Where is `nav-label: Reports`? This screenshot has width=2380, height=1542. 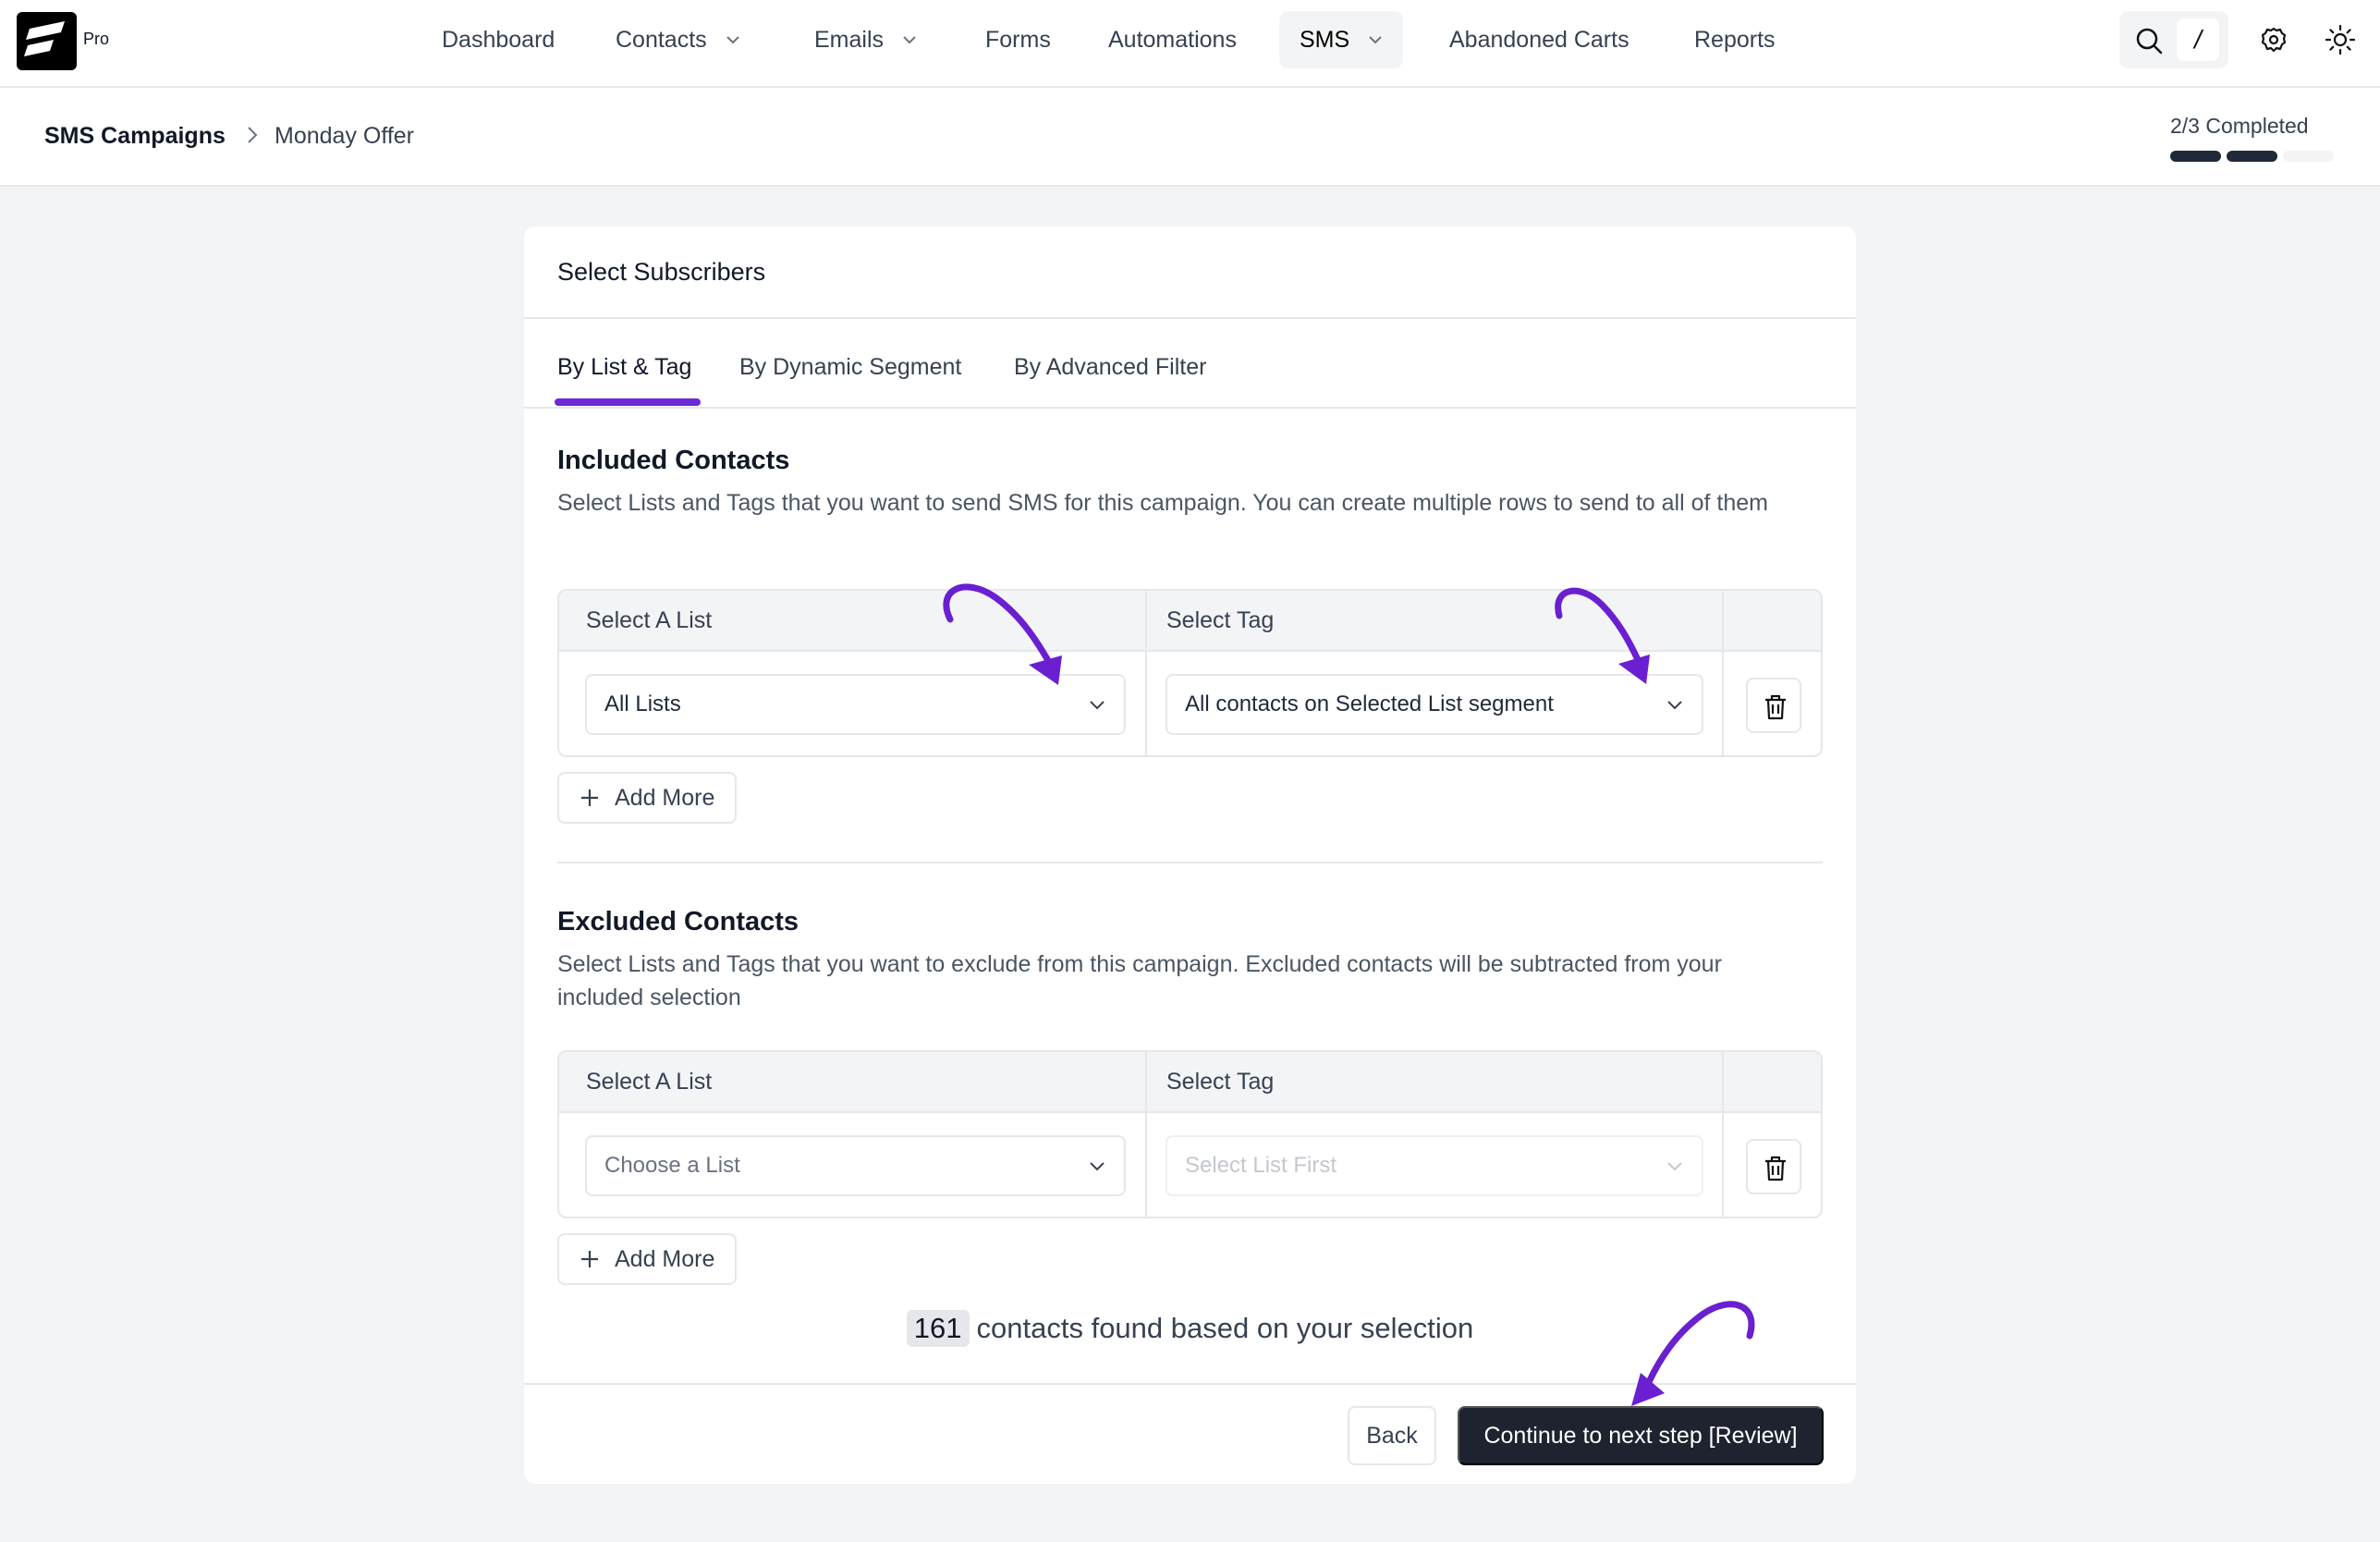
nav-label: Reports is located at coordinates (1735, 39).